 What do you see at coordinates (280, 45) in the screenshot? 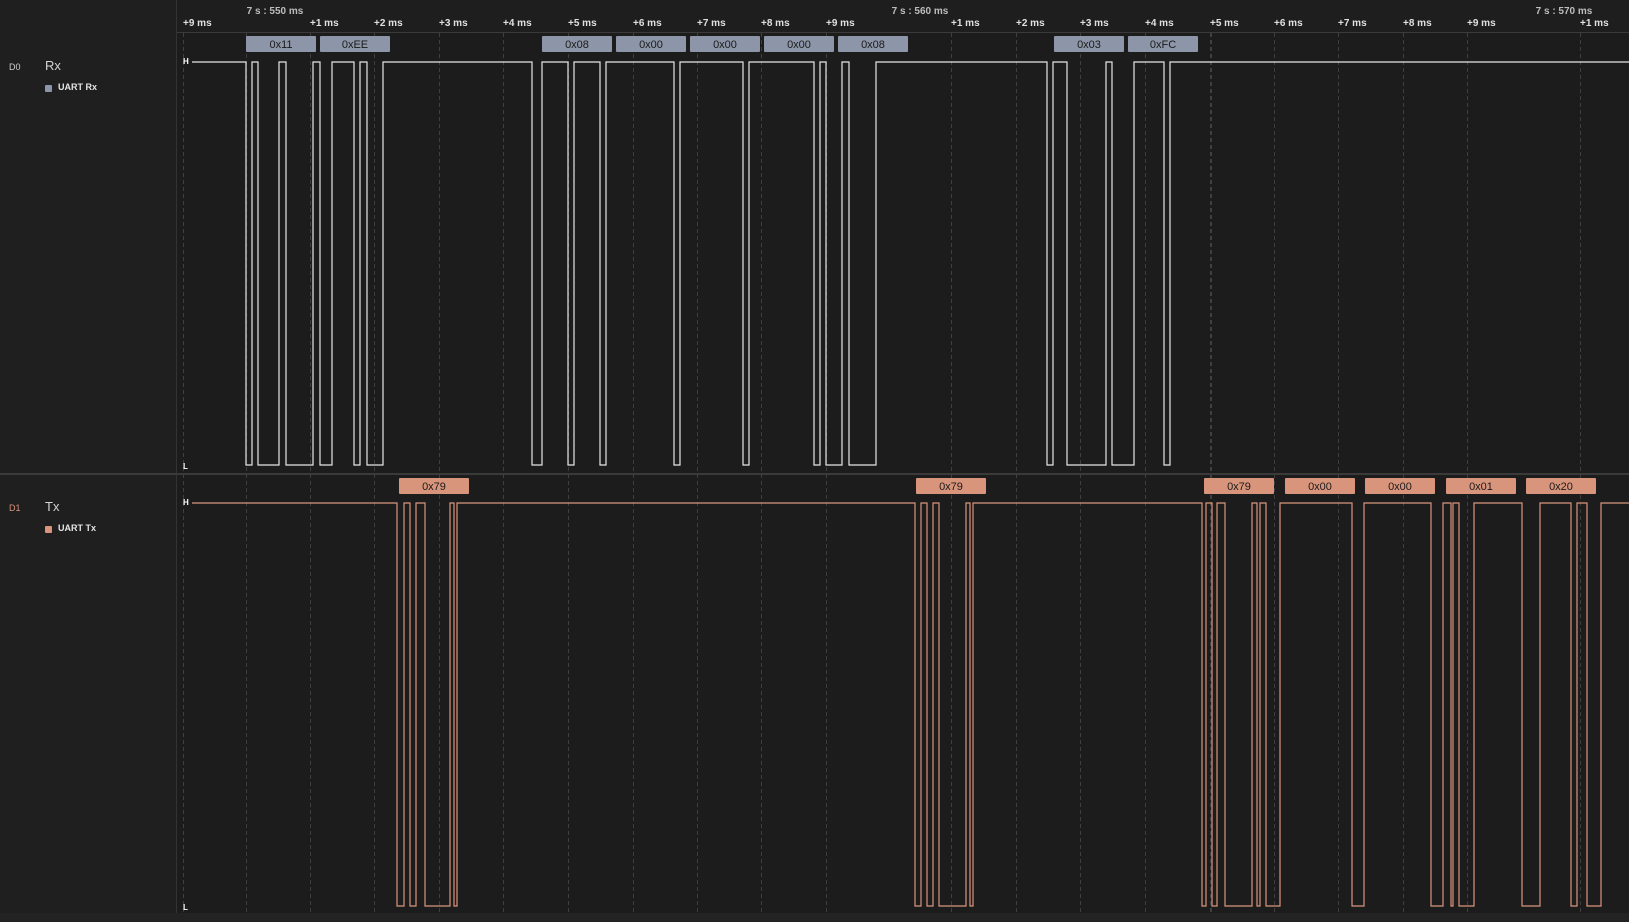
I see `decoded-frame-value: 0x11` at bounding box center [280, 45].